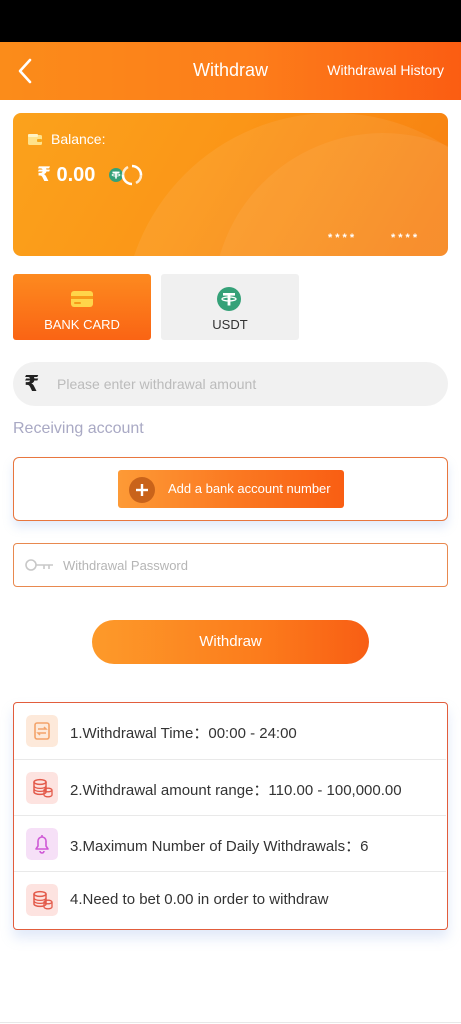 This screenshot has height=1024, width=461. What do you see at coordinates (230, 71) in the screenshot?
I see `header-bar: Withdraw Withdrawal History` at bounding box center [230, 71].